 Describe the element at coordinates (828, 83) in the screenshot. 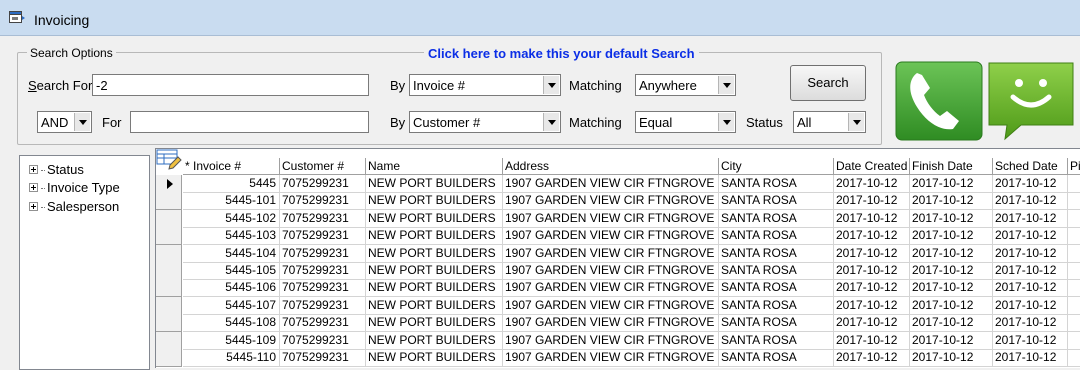

I see `search-button: Search` at that location.